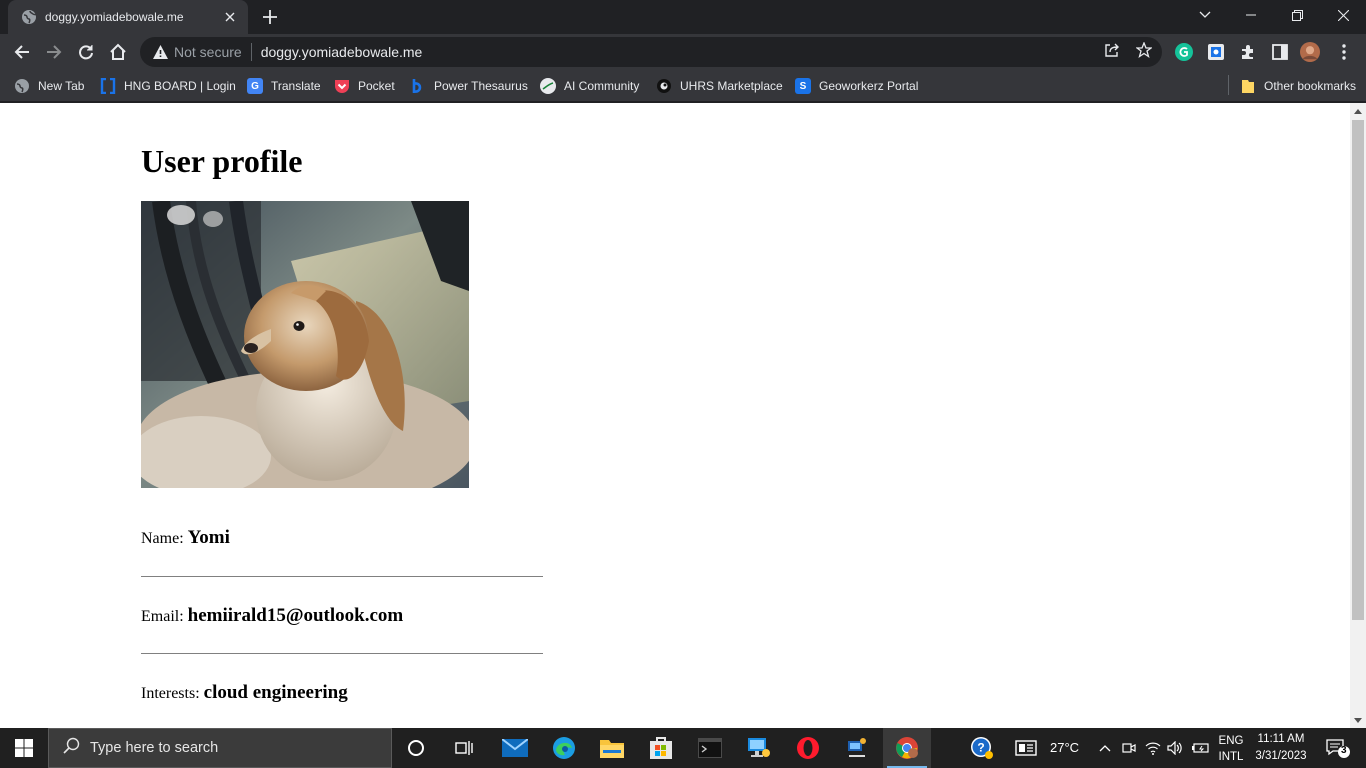 This screenshot has width=1366, height=768. I want to click on grammarly-icon, so click(1184, 52).